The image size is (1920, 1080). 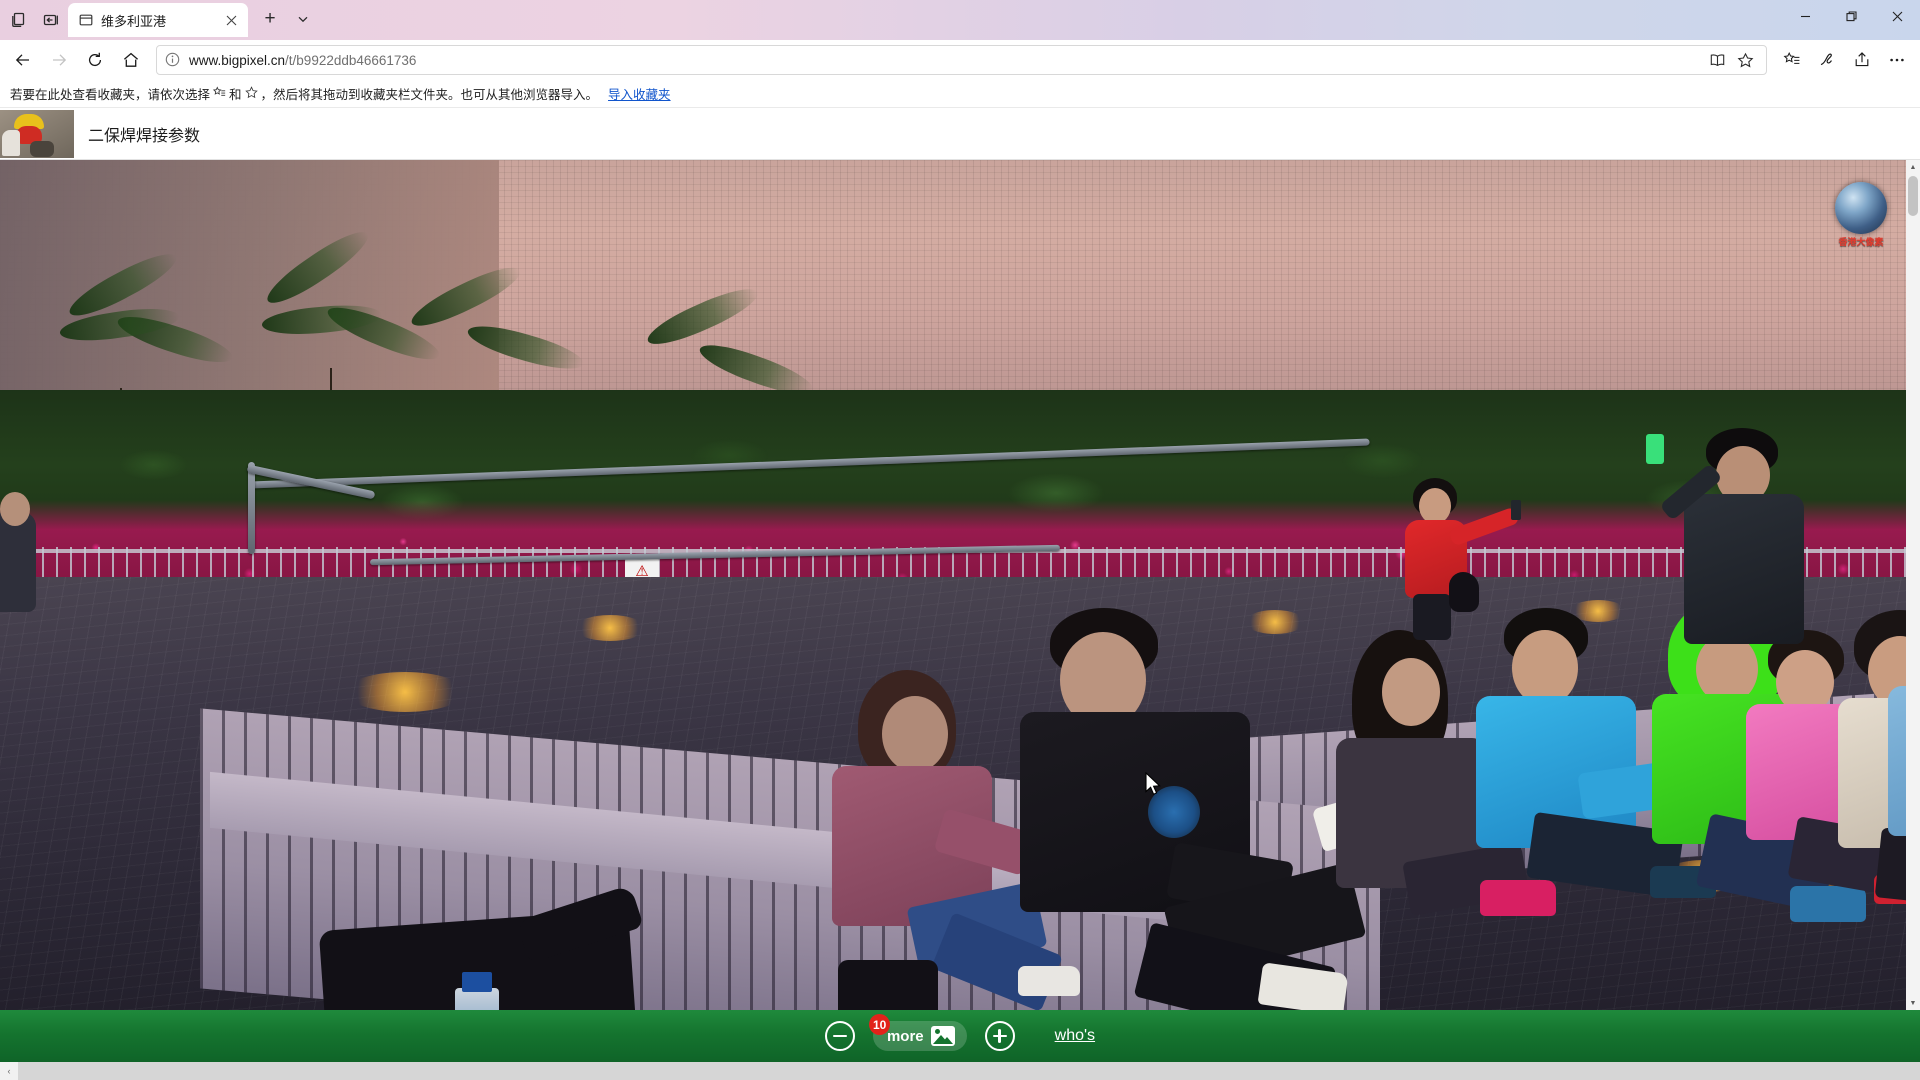 I want to click on plus-icon-v, so click(x=999, y=1036).